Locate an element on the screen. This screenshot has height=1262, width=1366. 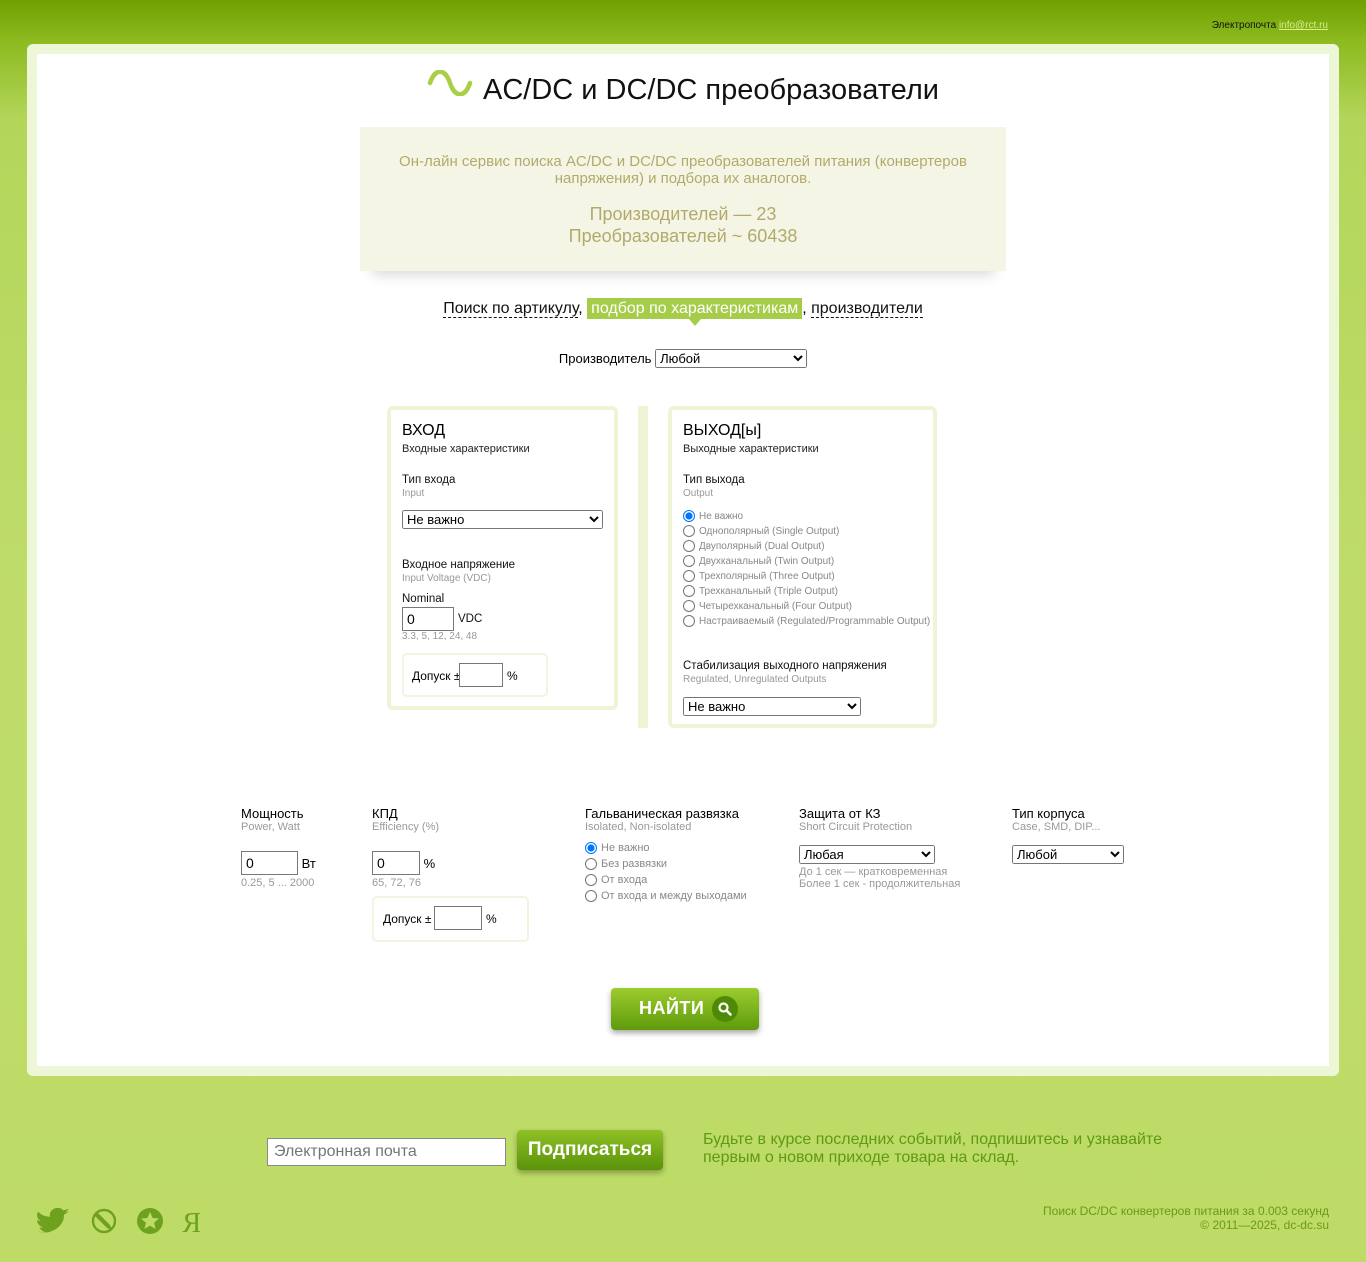
power-filter: Мощность Power, Watt Вт 0.25, 5 ... 2000 is located at coordinates (278, 847).